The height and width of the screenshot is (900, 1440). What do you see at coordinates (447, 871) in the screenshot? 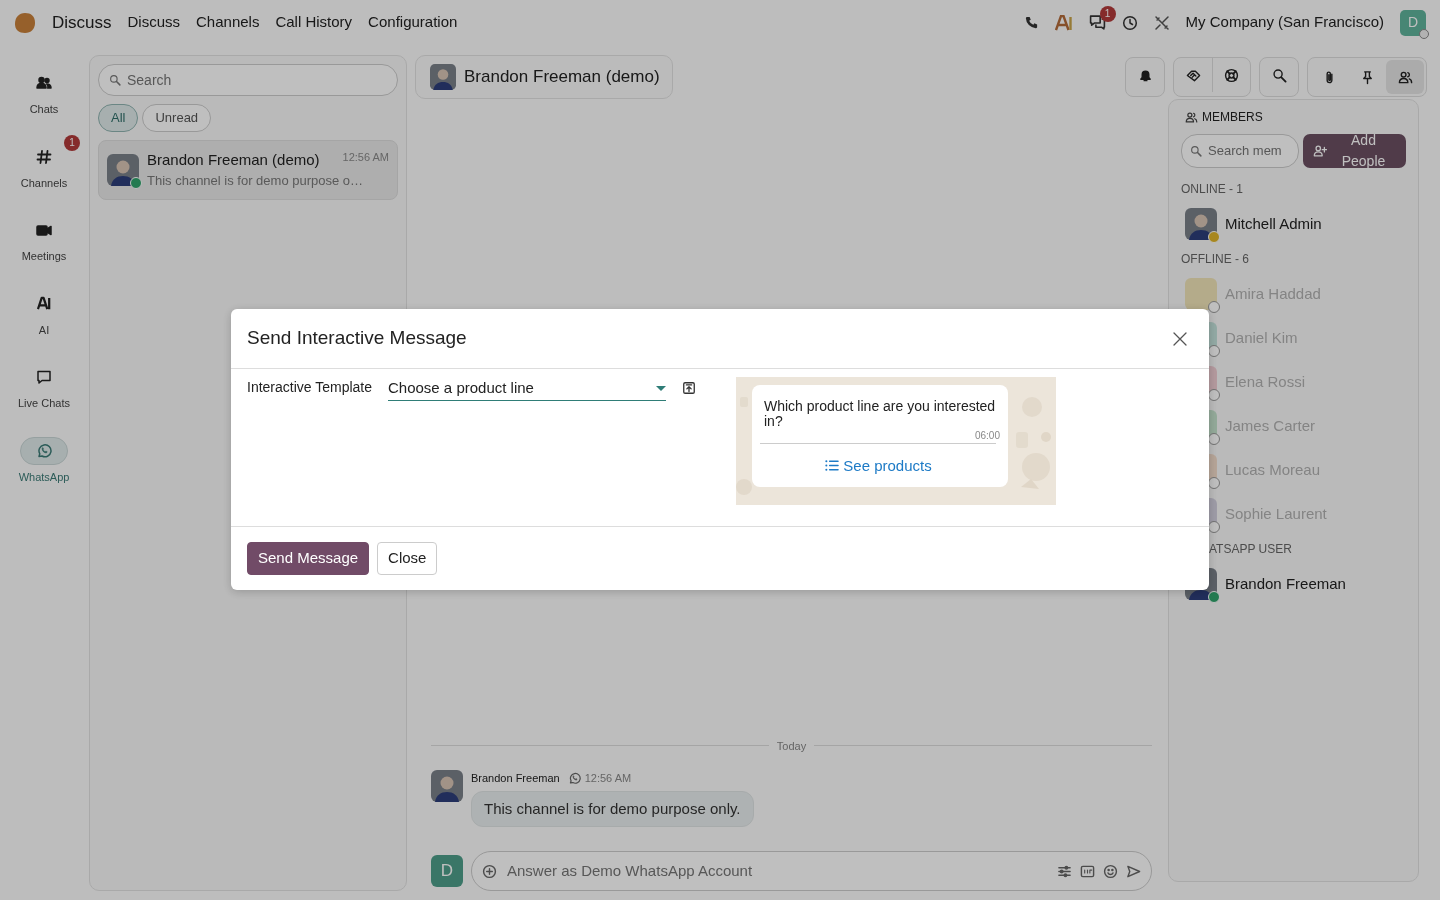
I see `user-avatar: D` at bounding box center [447, 871].